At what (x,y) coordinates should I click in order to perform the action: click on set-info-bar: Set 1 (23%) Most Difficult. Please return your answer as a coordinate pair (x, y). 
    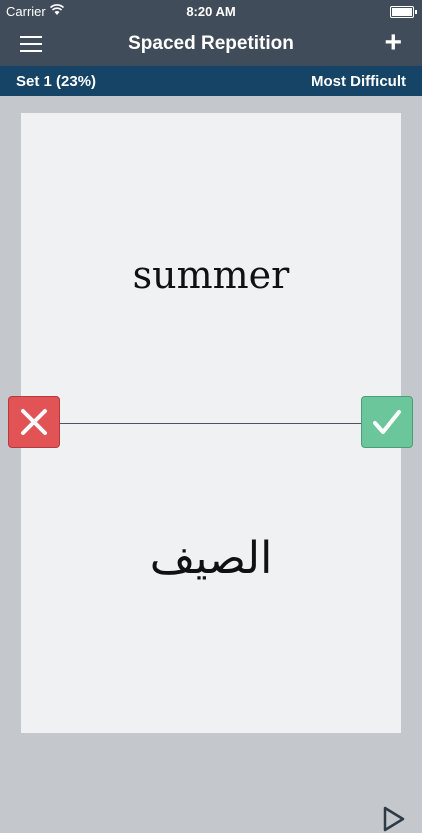
    Looking at the image, I should click on (211, 81).